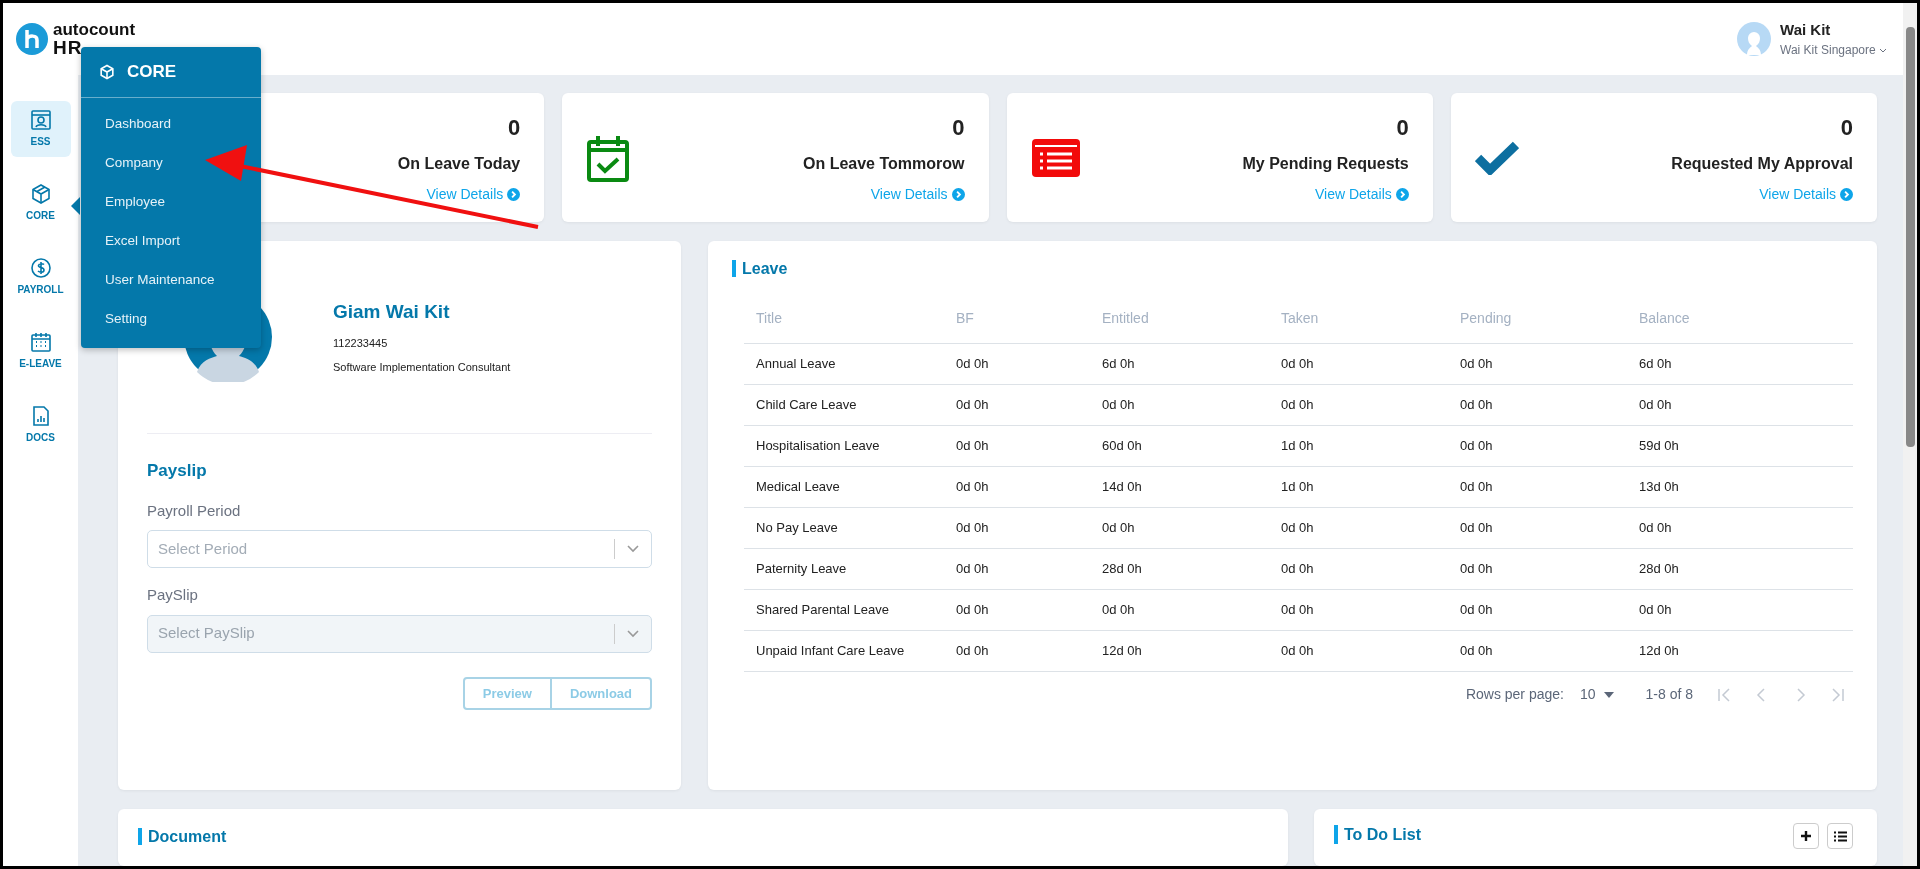  I want to click on card-label: On Leave Tommorow, so click(884, 163).